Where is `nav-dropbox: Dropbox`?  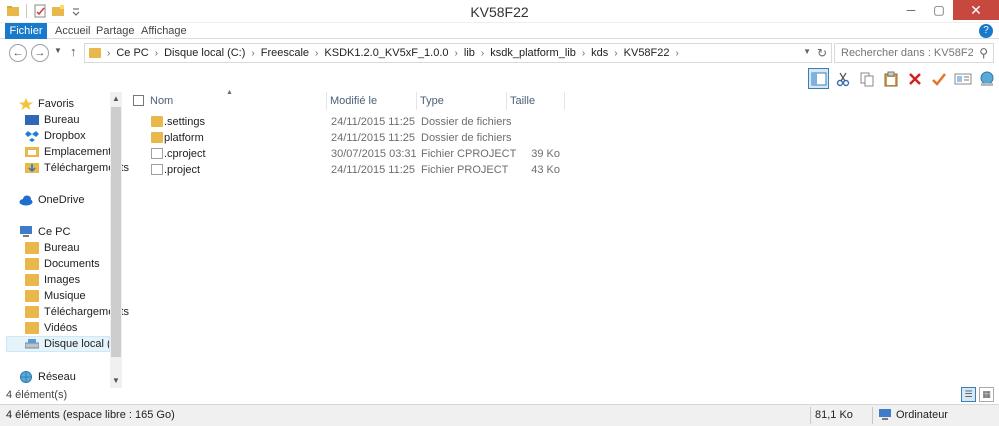
nav-dropbox: Dropbox is located at coordinates (55, 136).